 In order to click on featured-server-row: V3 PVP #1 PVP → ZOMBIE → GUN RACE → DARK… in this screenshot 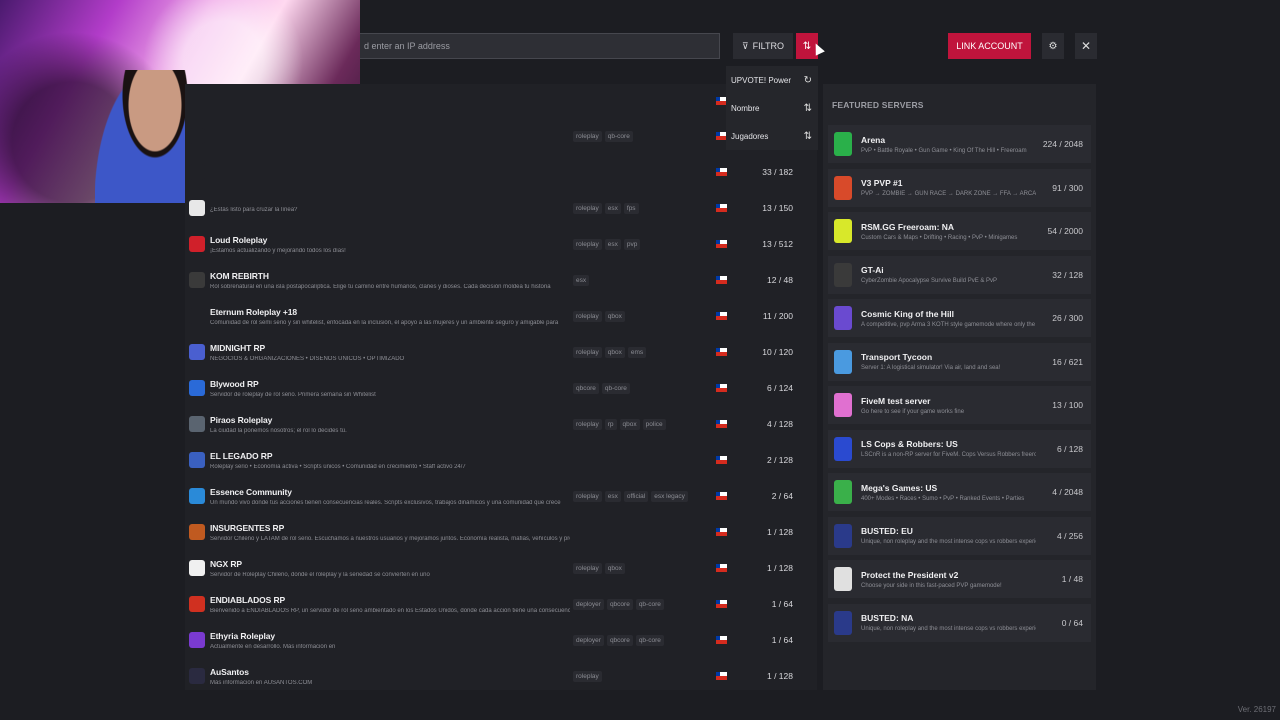, I will do `click(959, 187)`.